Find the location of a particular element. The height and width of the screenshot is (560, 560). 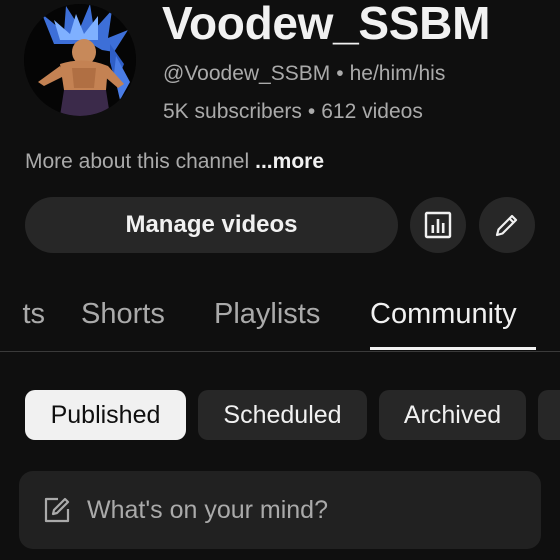

tabs-divider is located at coordinates (280, 351).